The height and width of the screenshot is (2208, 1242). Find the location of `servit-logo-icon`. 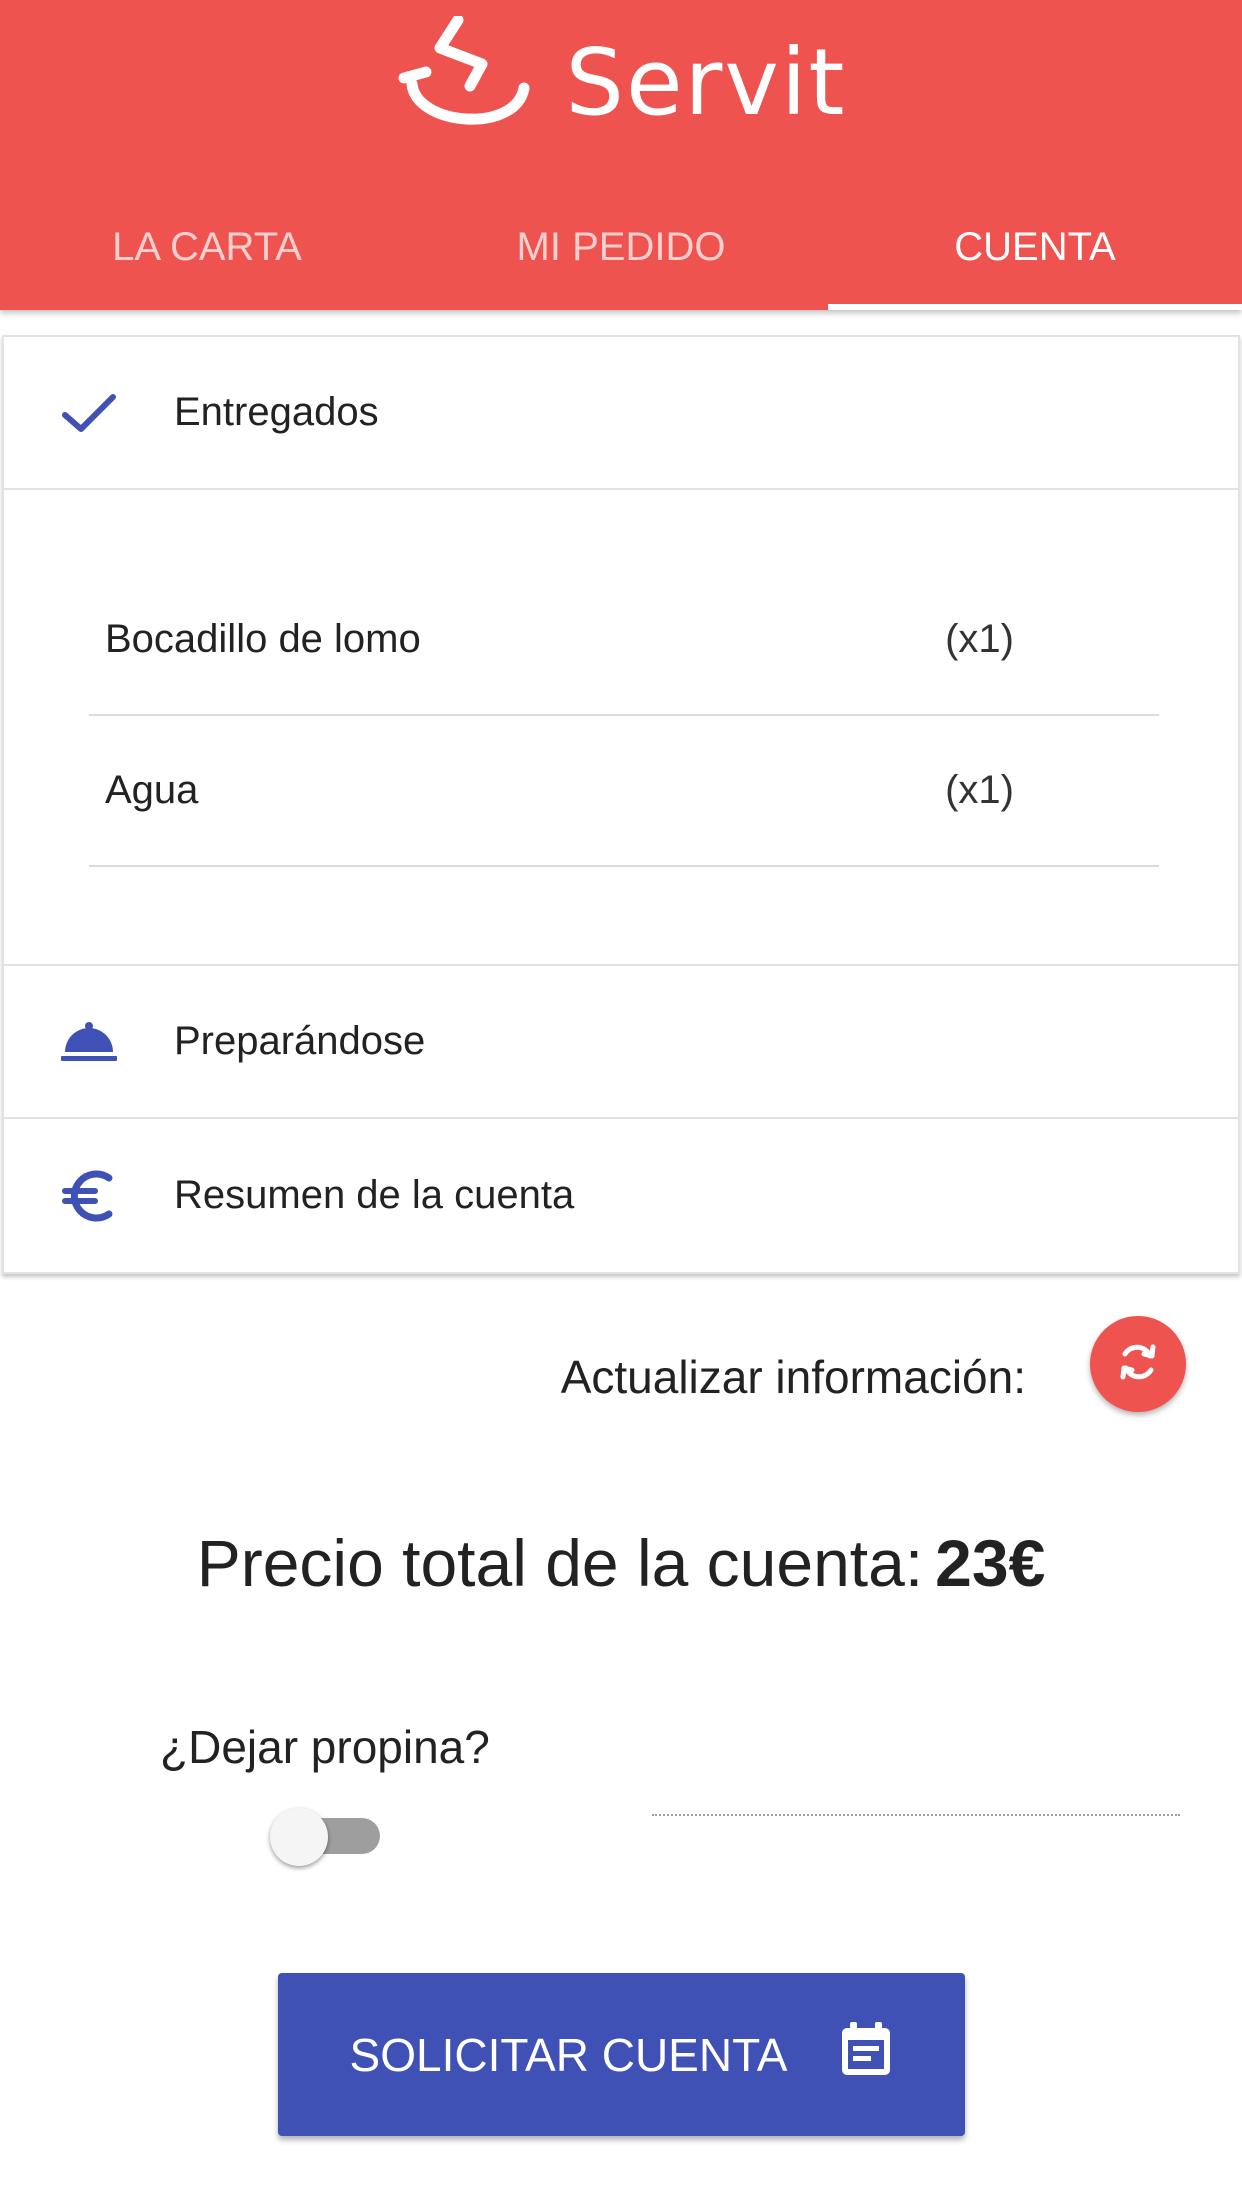

servit-logo-icon is located at coordinates (466, 81).